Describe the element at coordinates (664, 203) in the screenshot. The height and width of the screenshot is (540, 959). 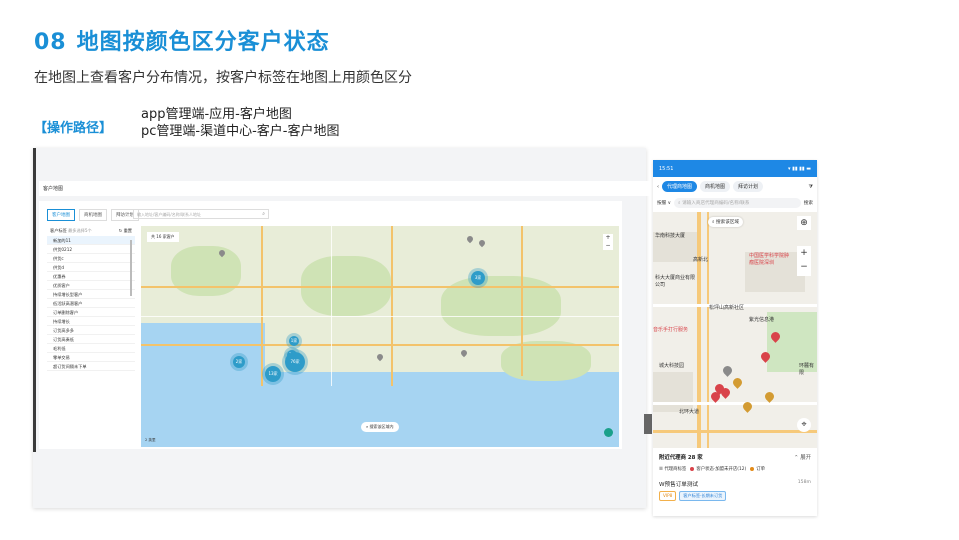
I see `phone-search-type: 按服 ∨` at that location.